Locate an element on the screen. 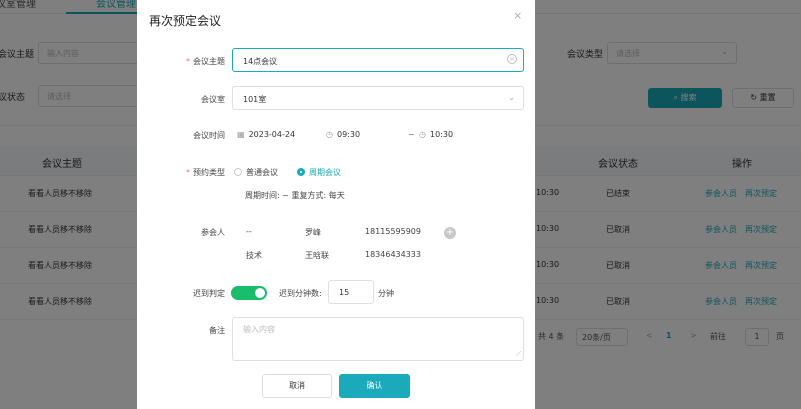  participant-name: 罗峰 is located at coordinates (313, 232).